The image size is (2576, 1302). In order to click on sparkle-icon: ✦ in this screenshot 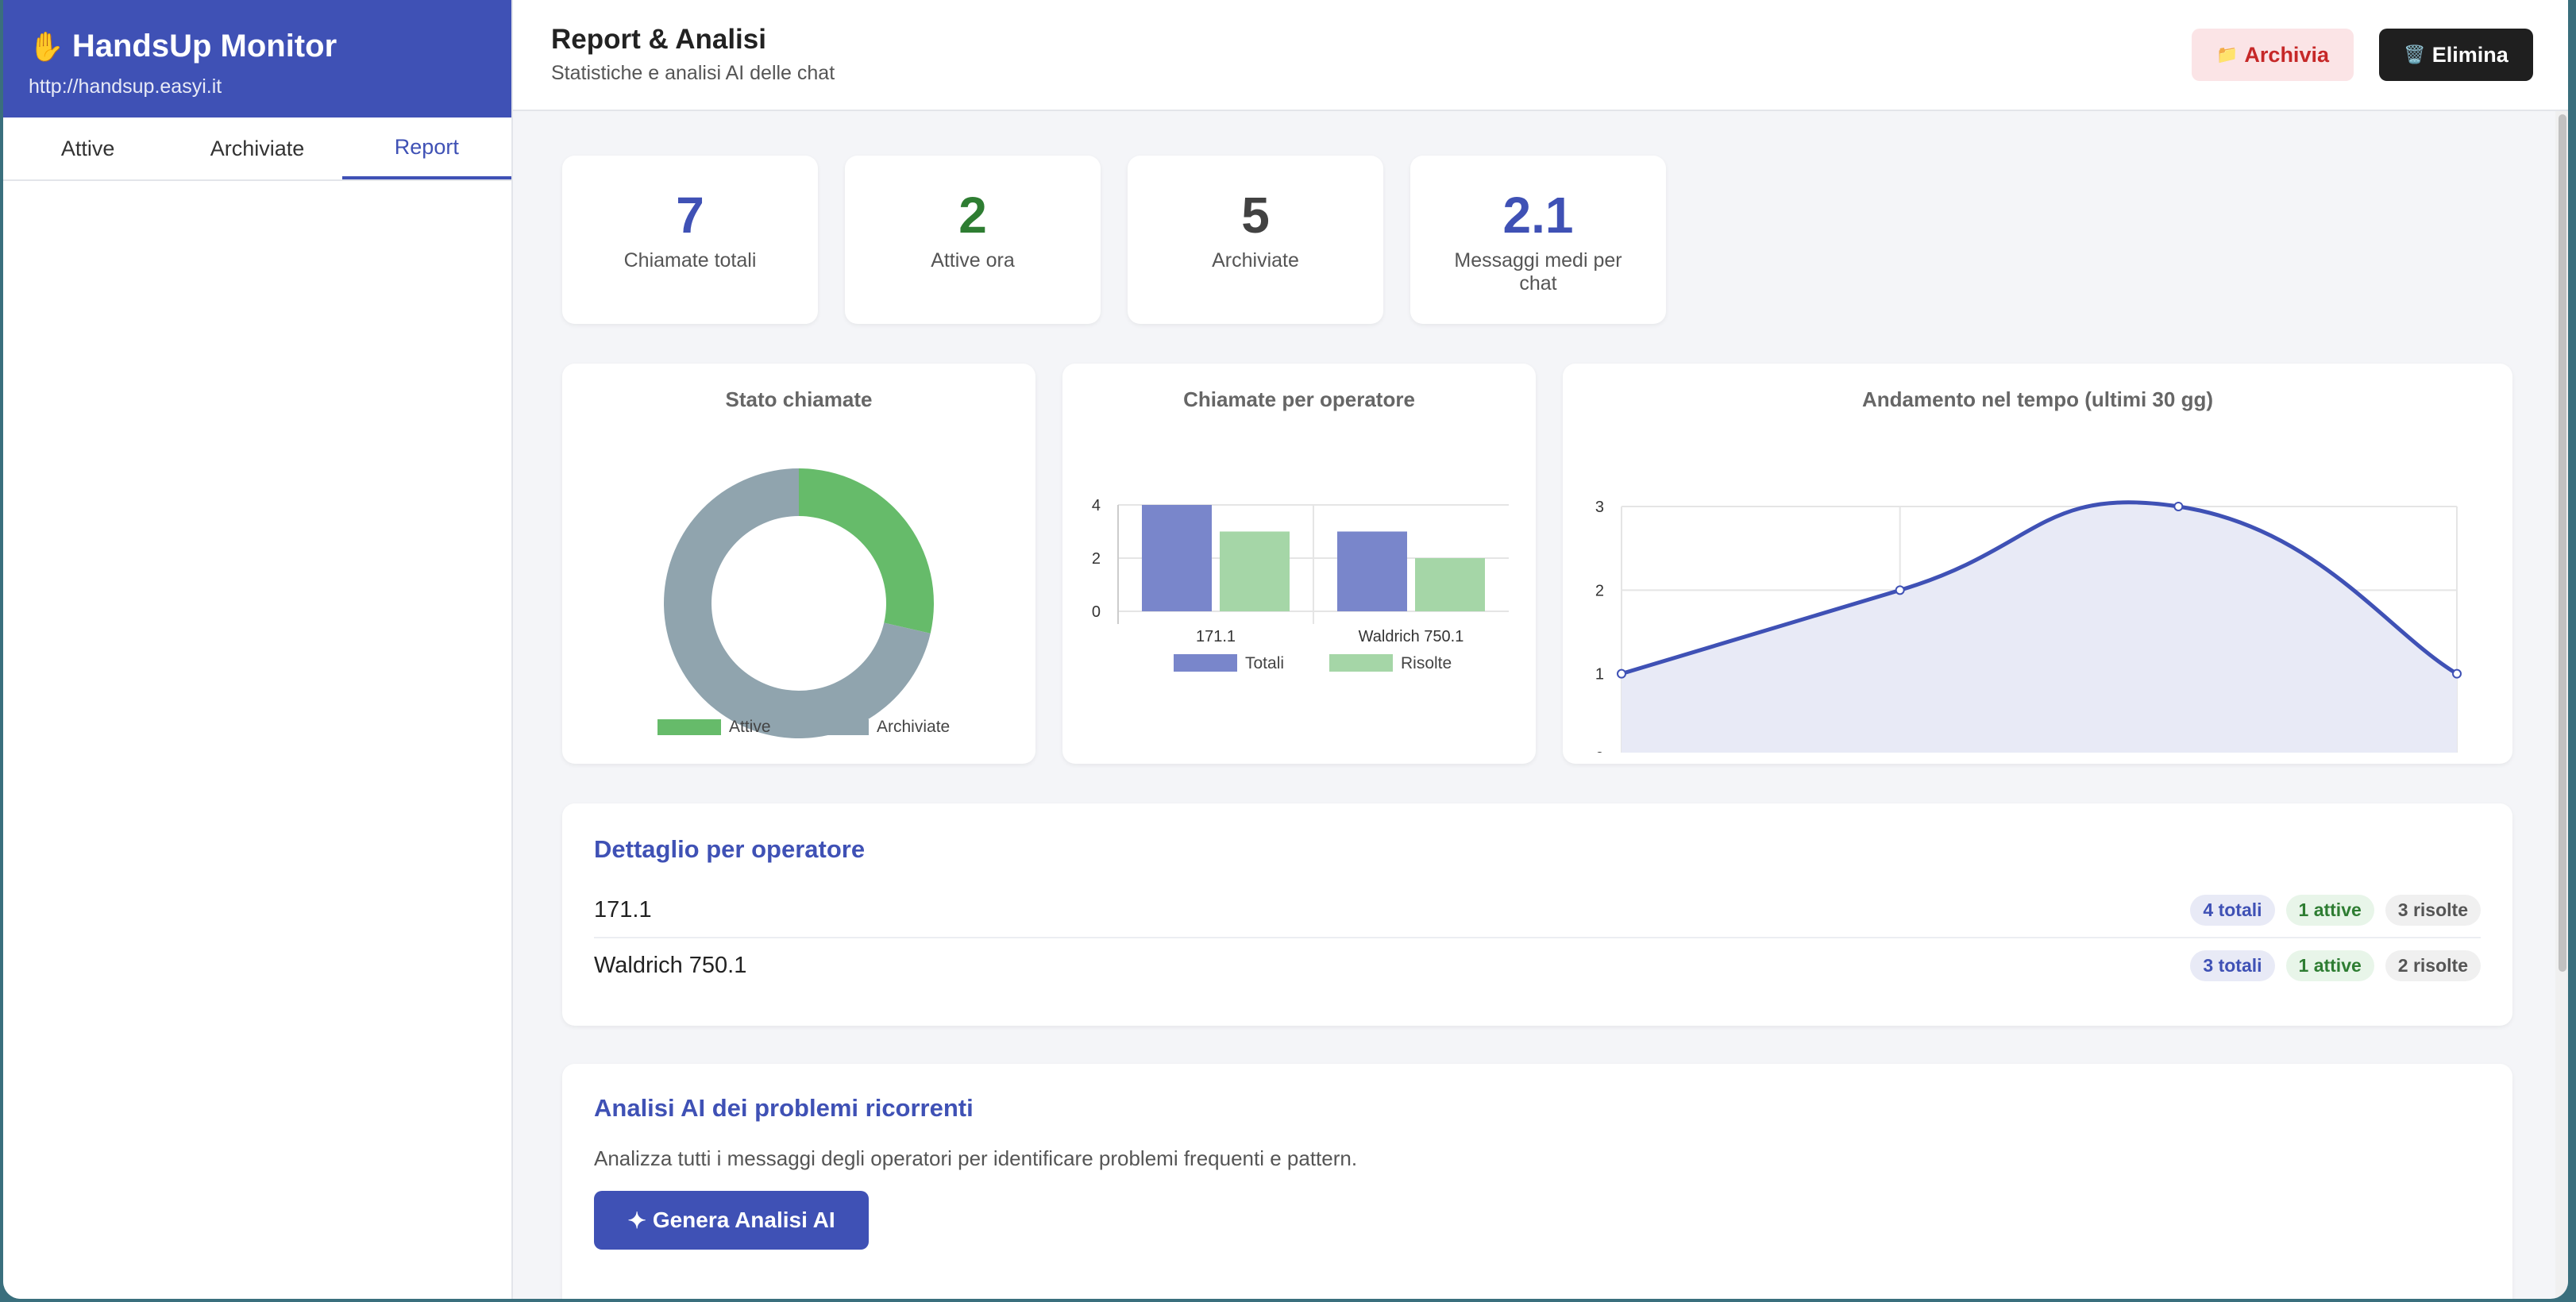, I will do `click(636, 1220)`.